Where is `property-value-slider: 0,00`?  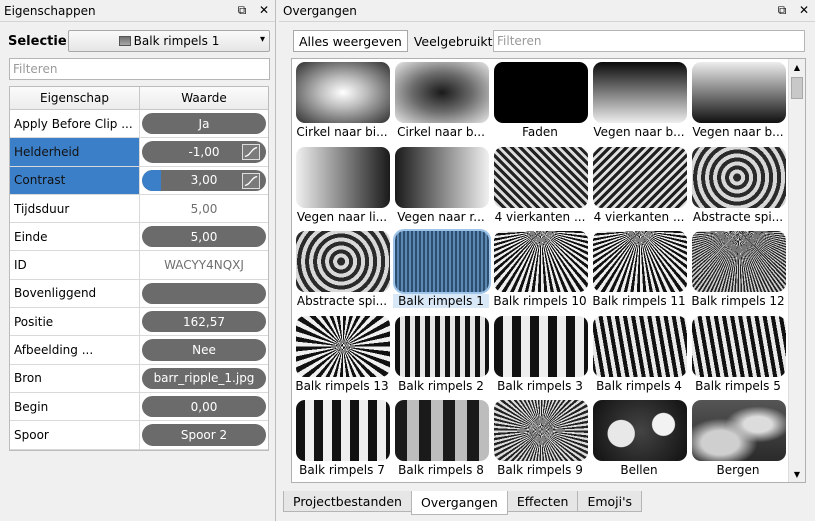 property-value-slider: 0,00 is located at coordinates (204, 406).